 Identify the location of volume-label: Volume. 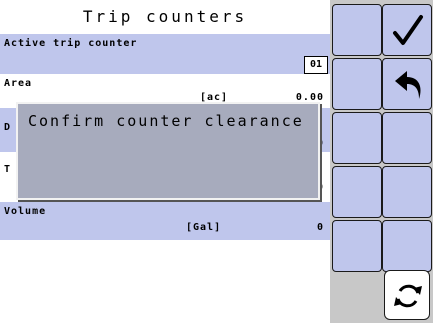
(25, 211).